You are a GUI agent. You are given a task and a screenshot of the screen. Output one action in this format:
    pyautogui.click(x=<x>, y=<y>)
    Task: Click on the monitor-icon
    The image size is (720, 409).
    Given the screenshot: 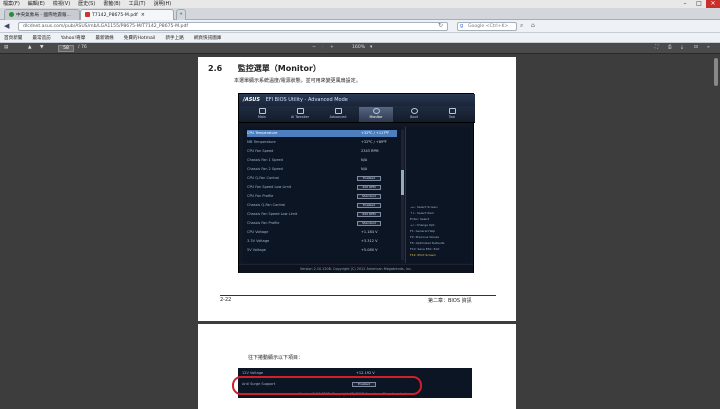 What is the action you would take?
    pyautogui.click(x=376, y=111)
    